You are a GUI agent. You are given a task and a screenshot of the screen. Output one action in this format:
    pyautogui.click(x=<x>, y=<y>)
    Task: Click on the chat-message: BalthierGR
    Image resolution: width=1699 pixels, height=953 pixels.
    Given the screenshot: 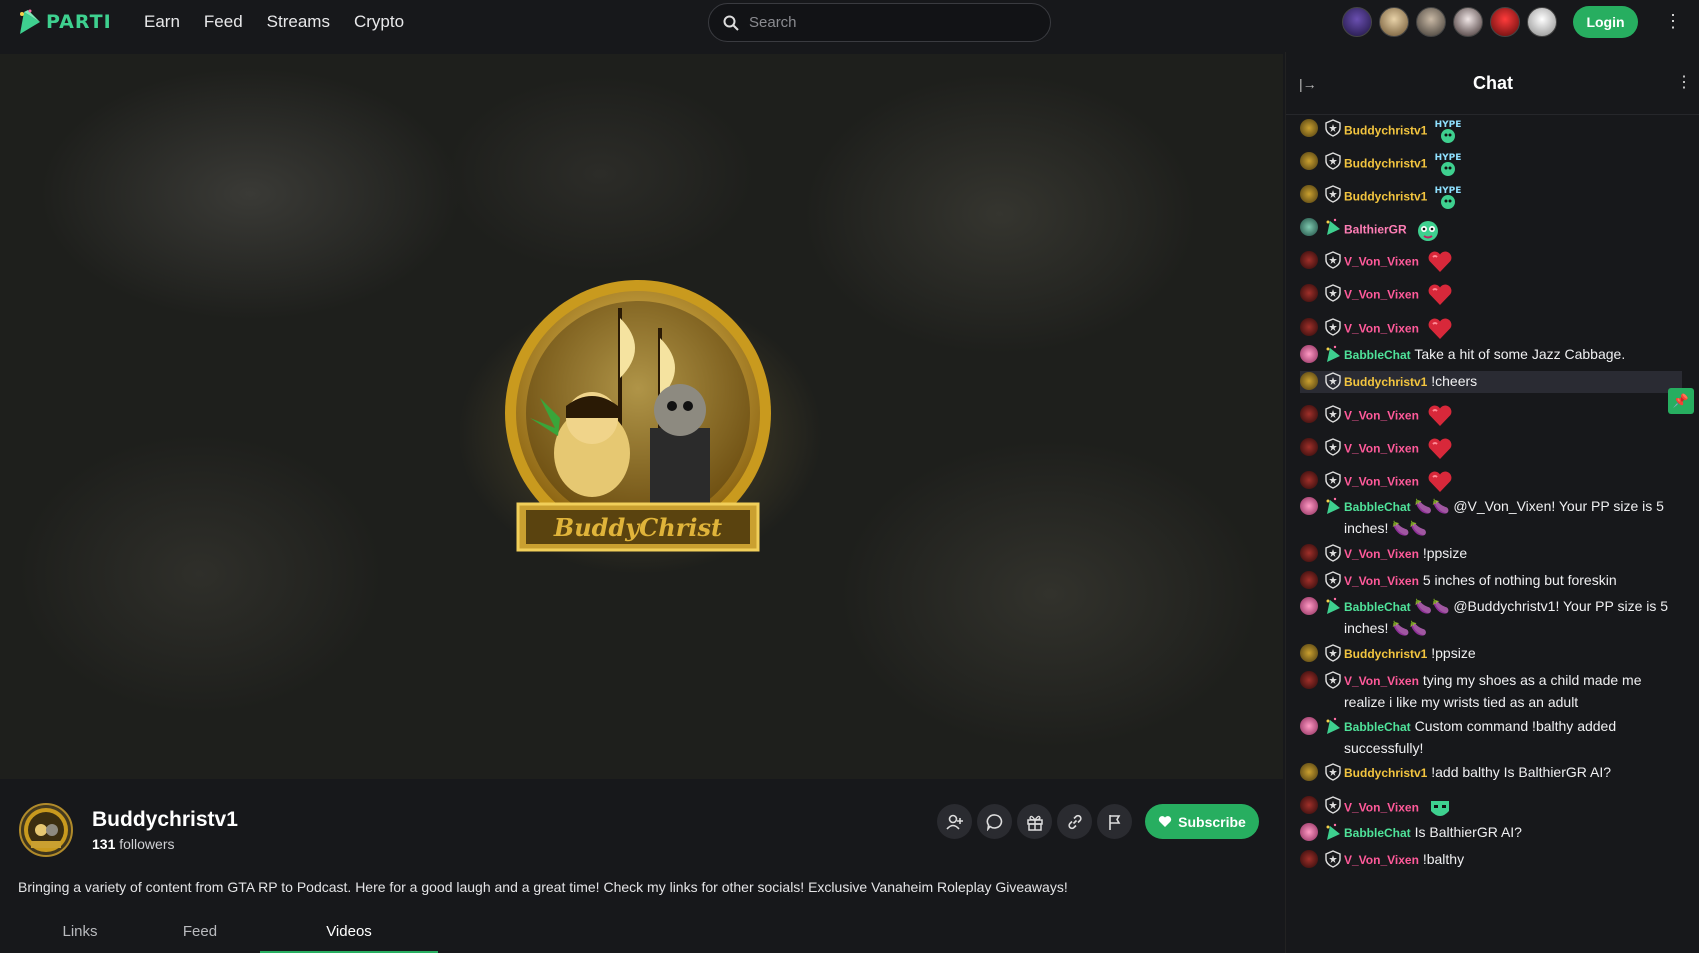 What is the action you would take?
    pyautogui.click(x=1491, y=230)
    